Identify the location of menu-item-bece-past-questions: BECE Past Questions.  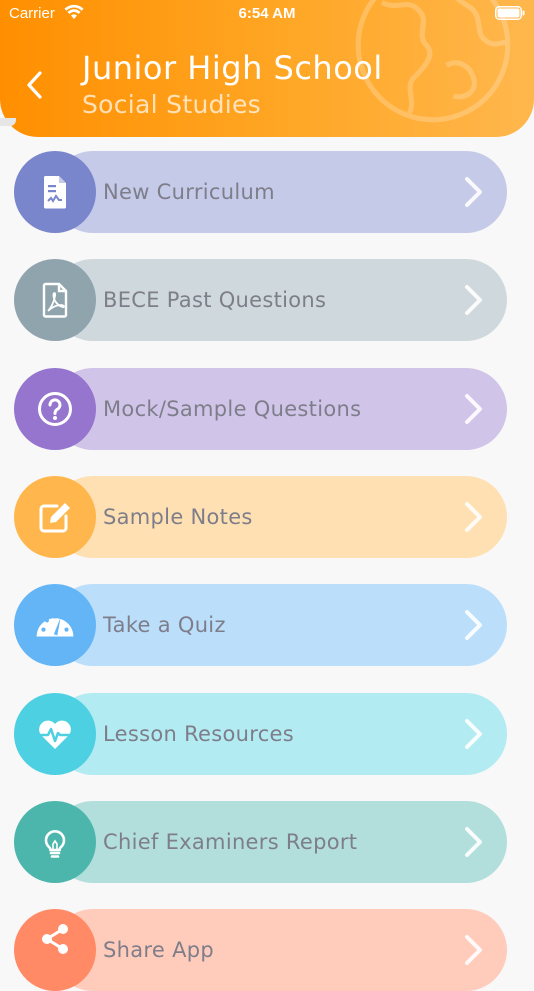
(260, 300).